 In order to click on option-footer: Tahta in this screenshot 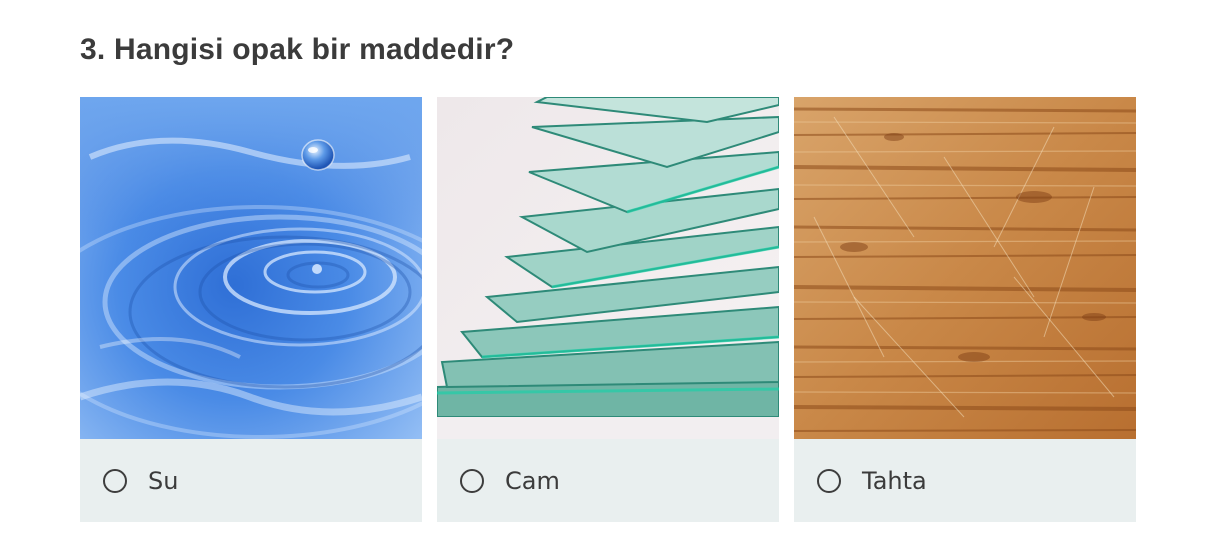, I will do `click(965, 480)`.